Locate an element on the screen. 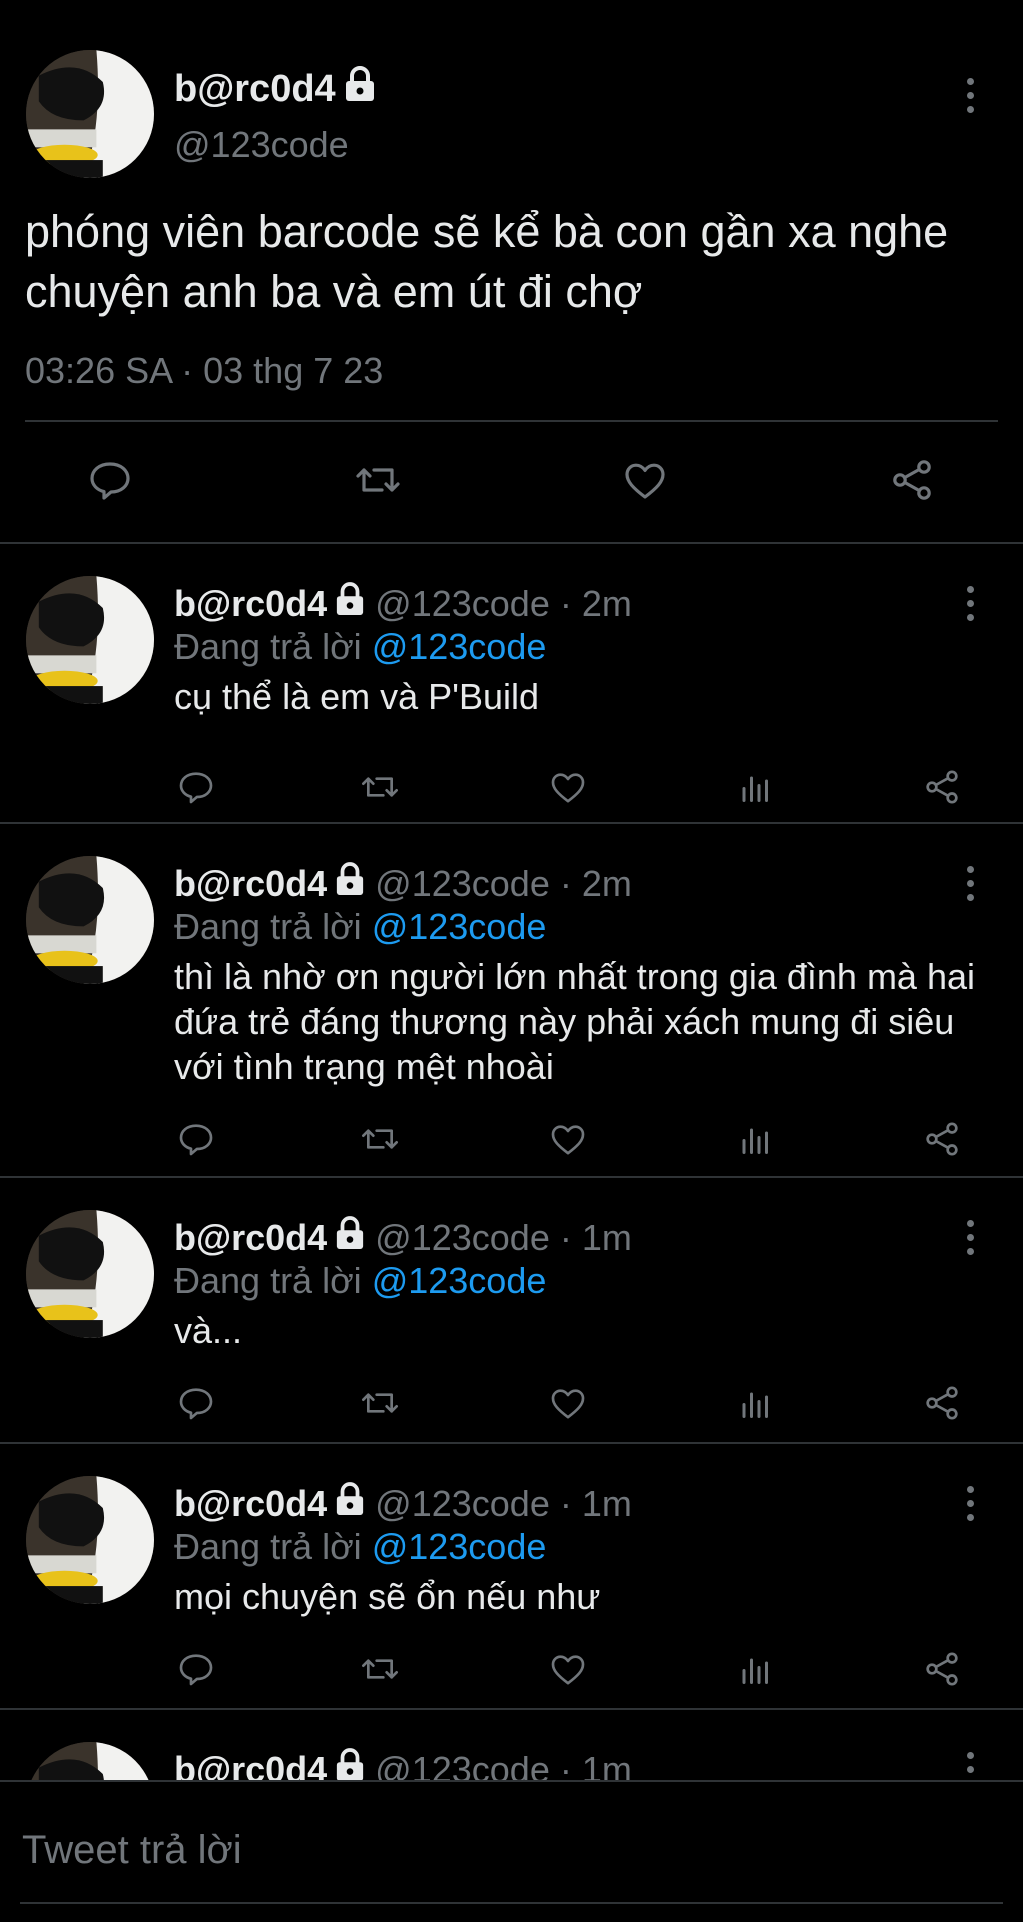 Image resolution: width=1023 pixels, height=1922 pixels. author-row: b@rc0d4 is located at coordinates (275, 89).